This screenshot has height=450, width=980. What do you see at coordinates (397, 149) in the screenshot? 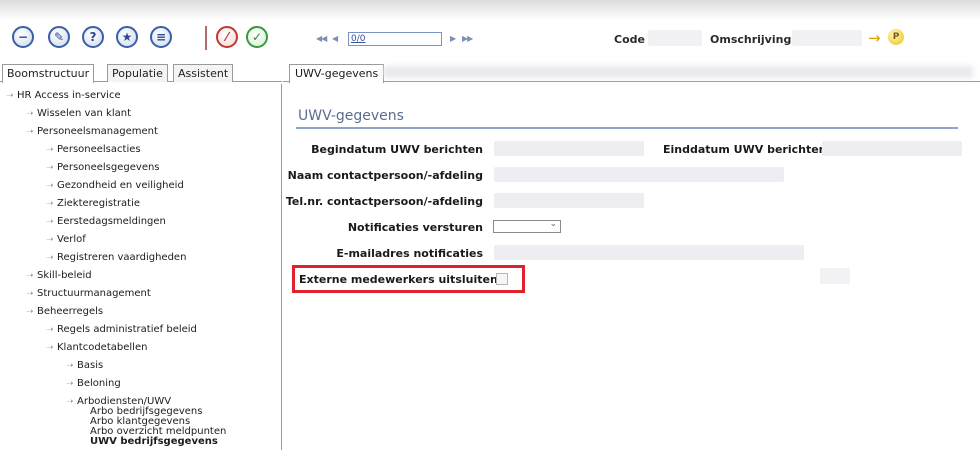
I see `begindatum-label: Begindatum UWV berichten` at bounding box center [397, 149].